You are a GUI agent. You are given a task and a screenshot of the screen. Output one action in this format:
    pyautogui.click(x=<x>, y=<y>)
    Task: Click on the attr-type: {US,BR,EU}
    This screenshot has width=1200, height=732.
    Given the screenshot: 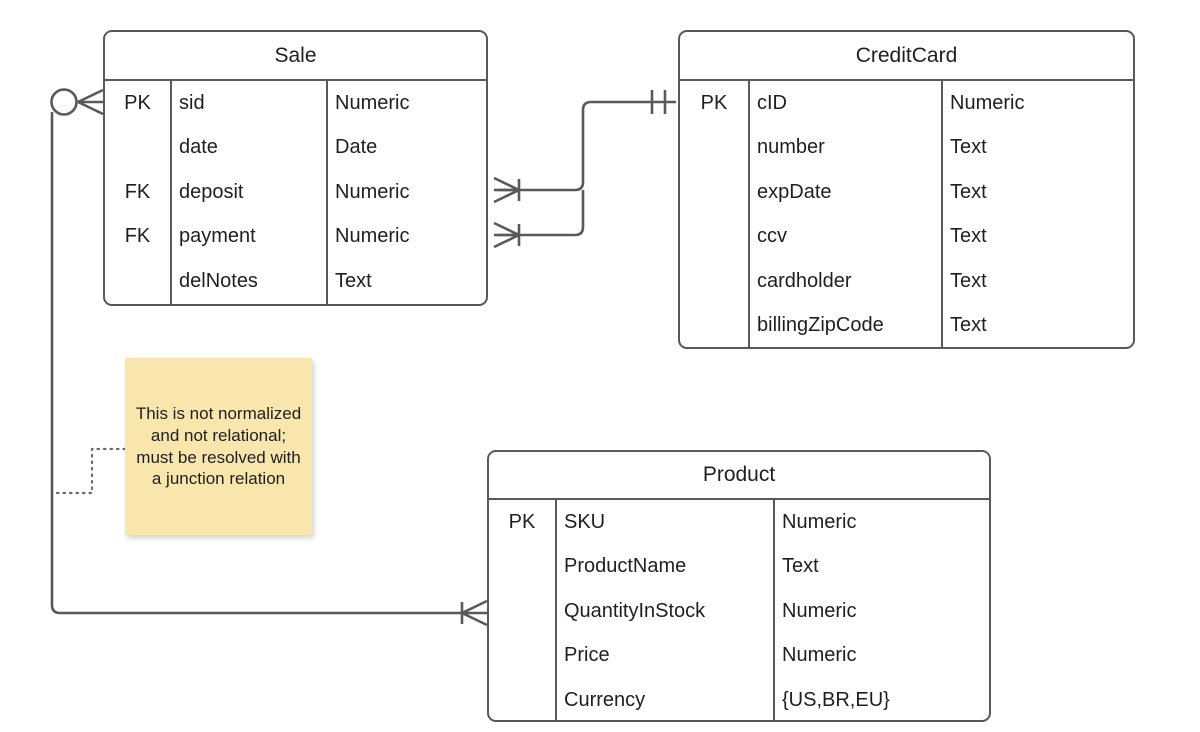 What is the action you would take?
    pyautogui.click(x=836, y=699)
    